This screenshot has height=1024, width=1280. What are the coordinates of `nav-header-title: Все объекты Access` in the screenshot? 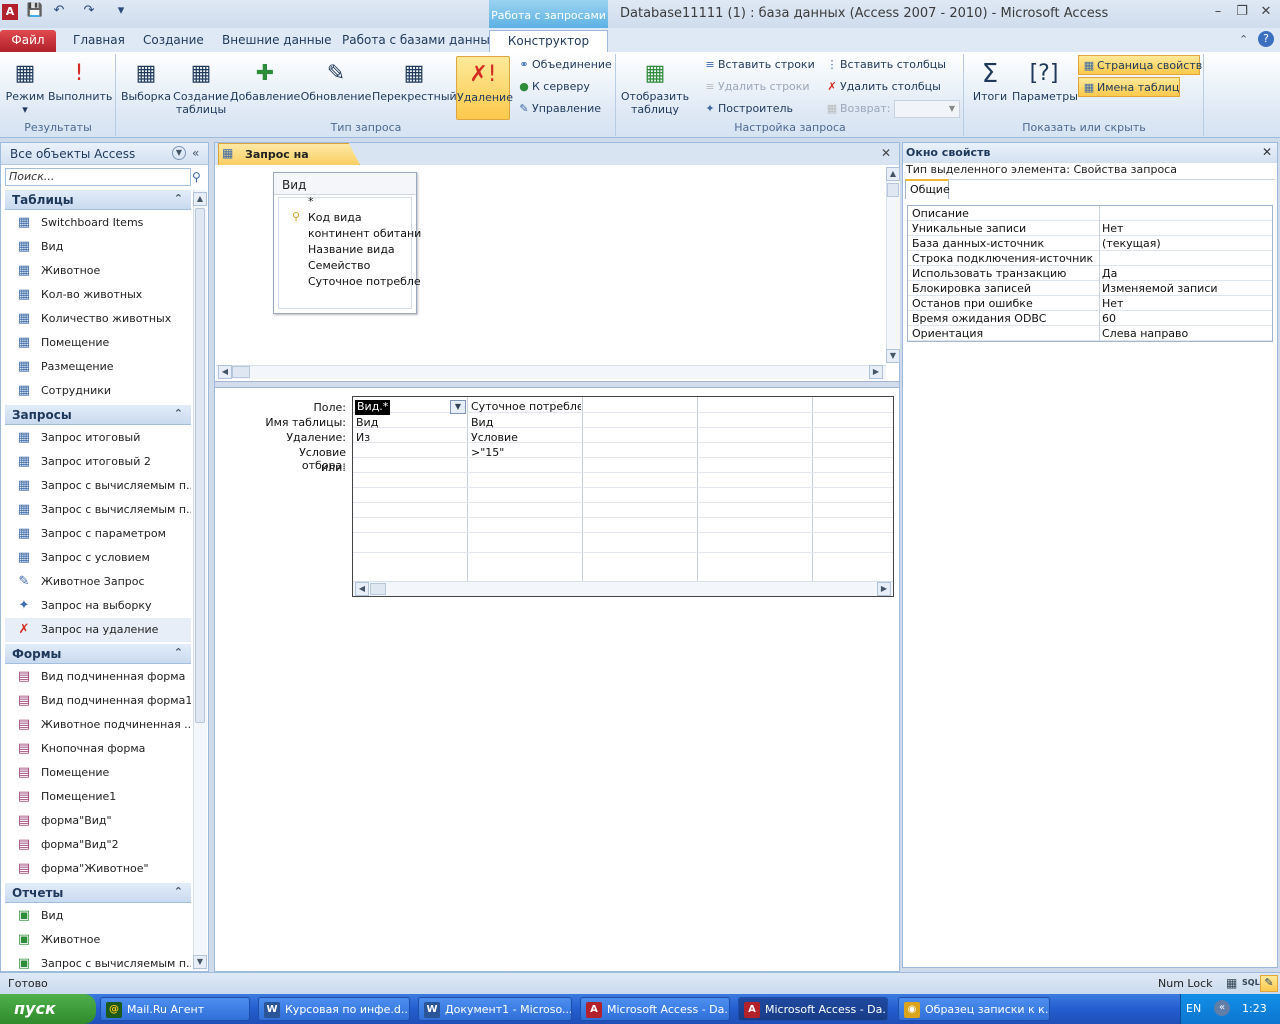 It's located at (72, 154).